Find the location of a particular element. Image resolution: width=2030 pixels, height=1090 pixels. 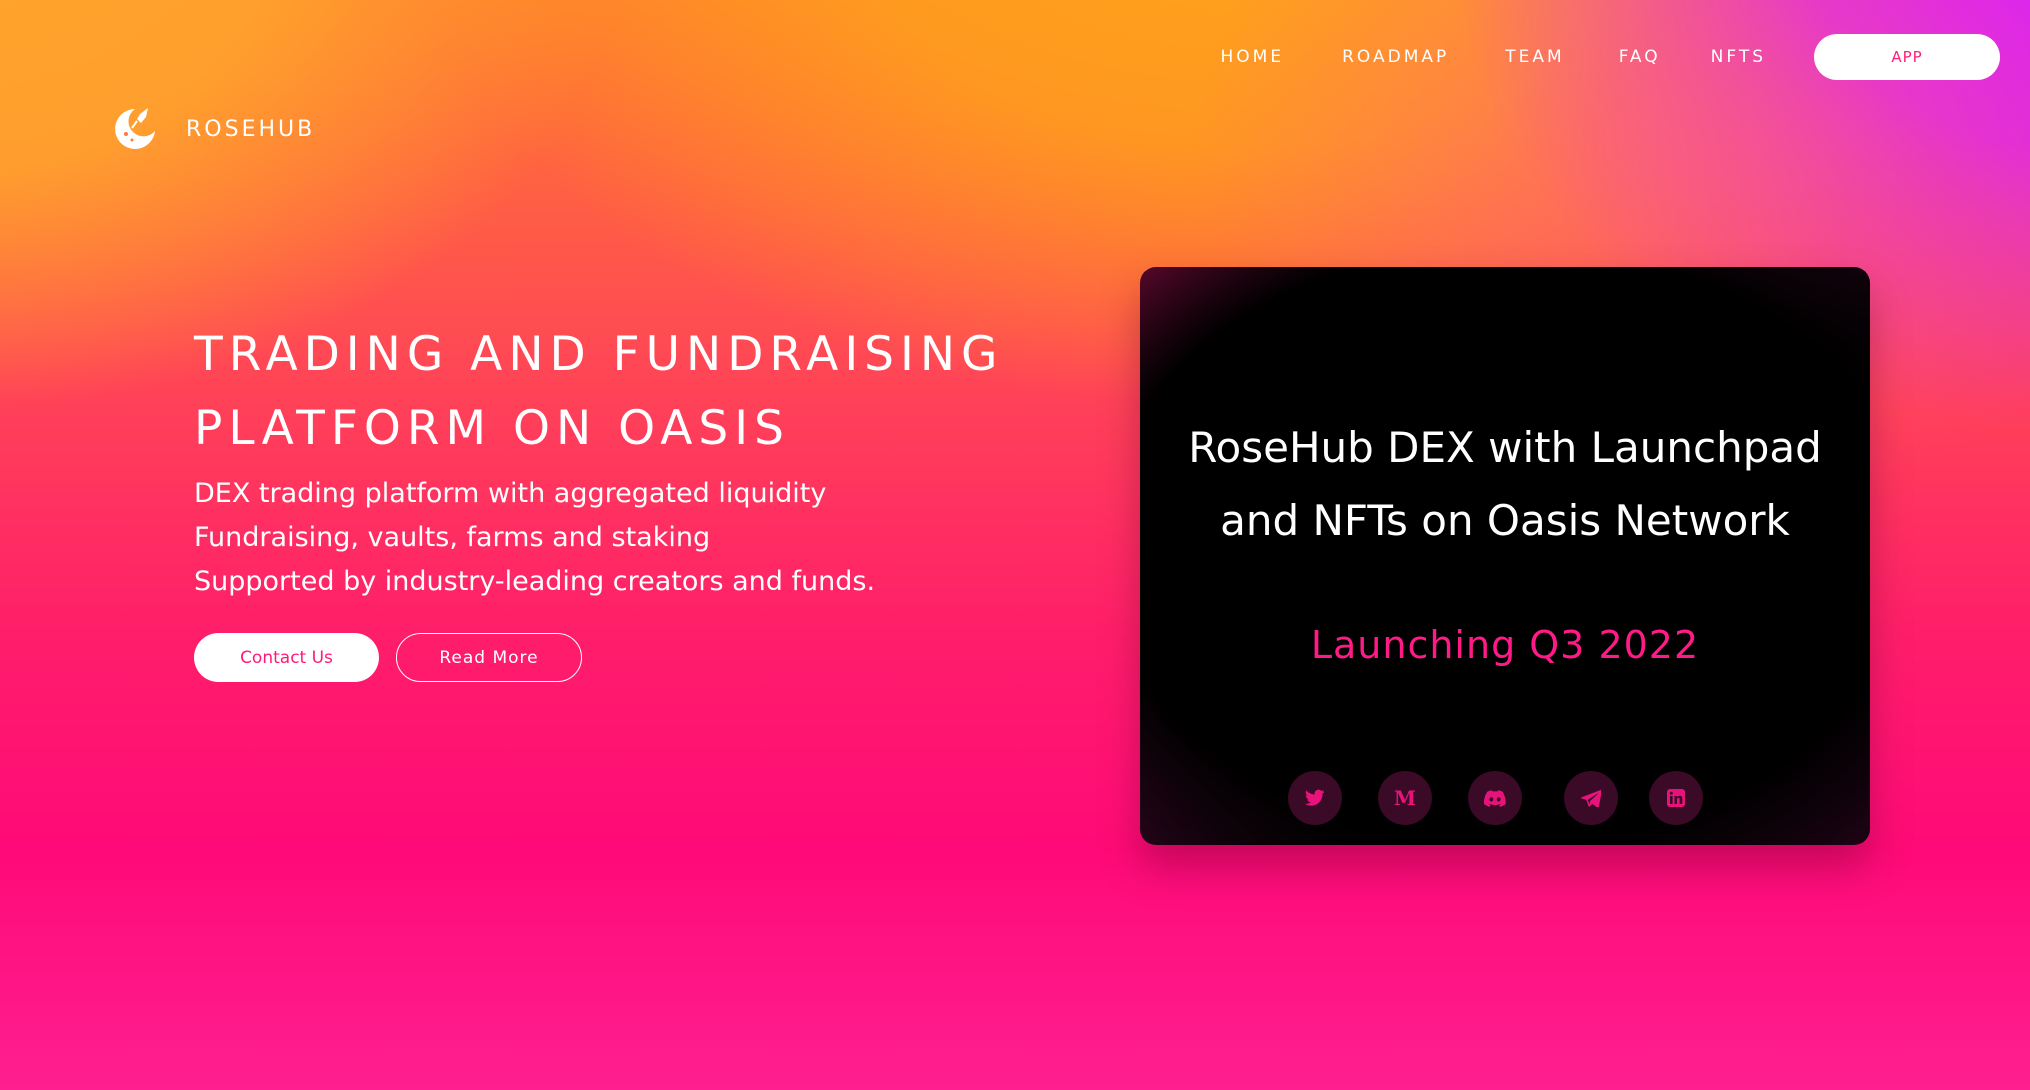

discord-link is located at coordinates (1495, 798).